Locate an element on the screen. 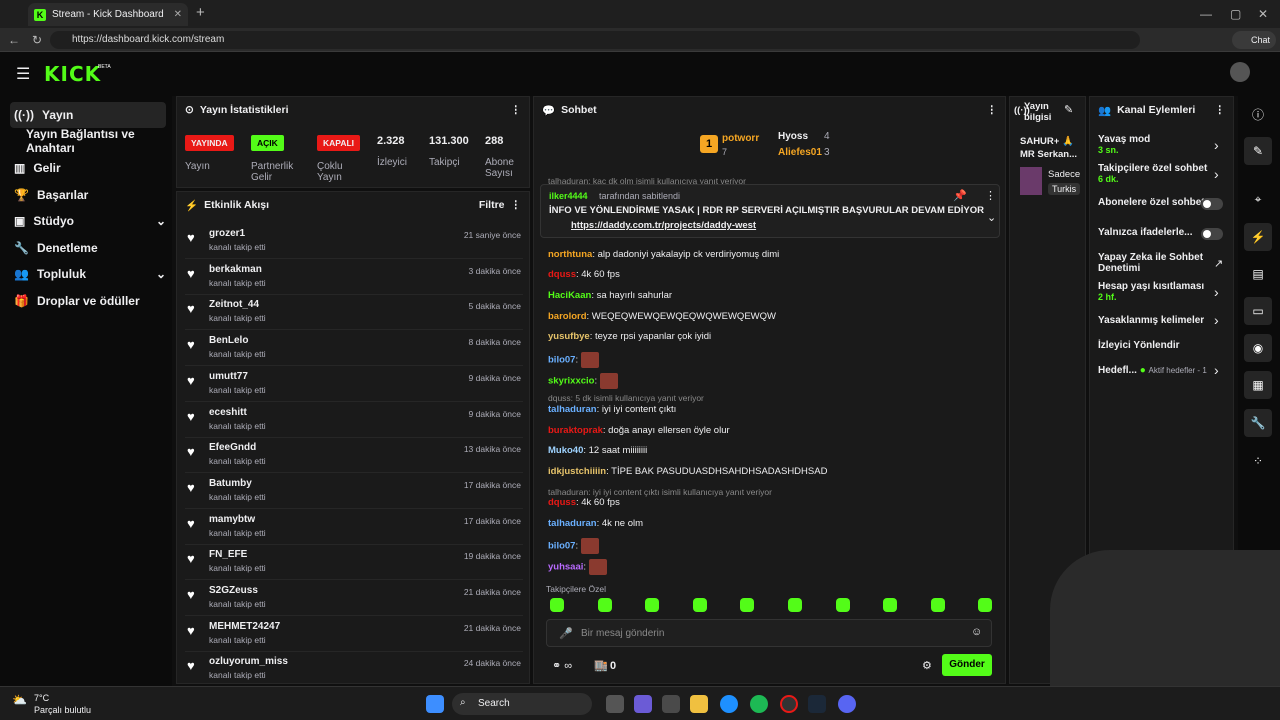 This screenshot has width=1280, height=720. close-tab-icon: ✕ is located at coordinates (178, 14).